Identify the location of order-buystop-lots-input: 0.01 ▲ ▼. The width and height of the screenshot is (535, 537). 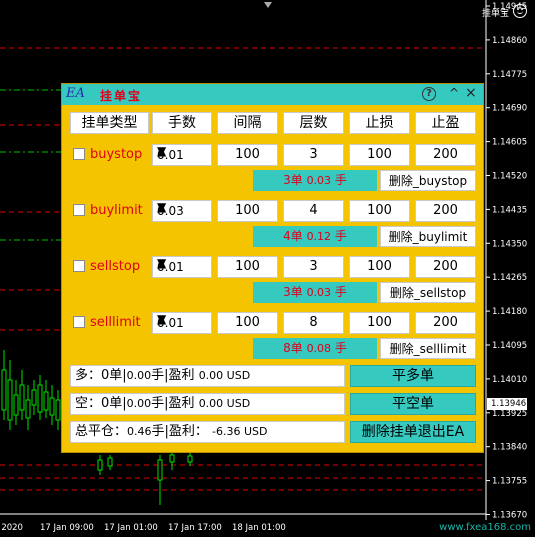
(182, 155).